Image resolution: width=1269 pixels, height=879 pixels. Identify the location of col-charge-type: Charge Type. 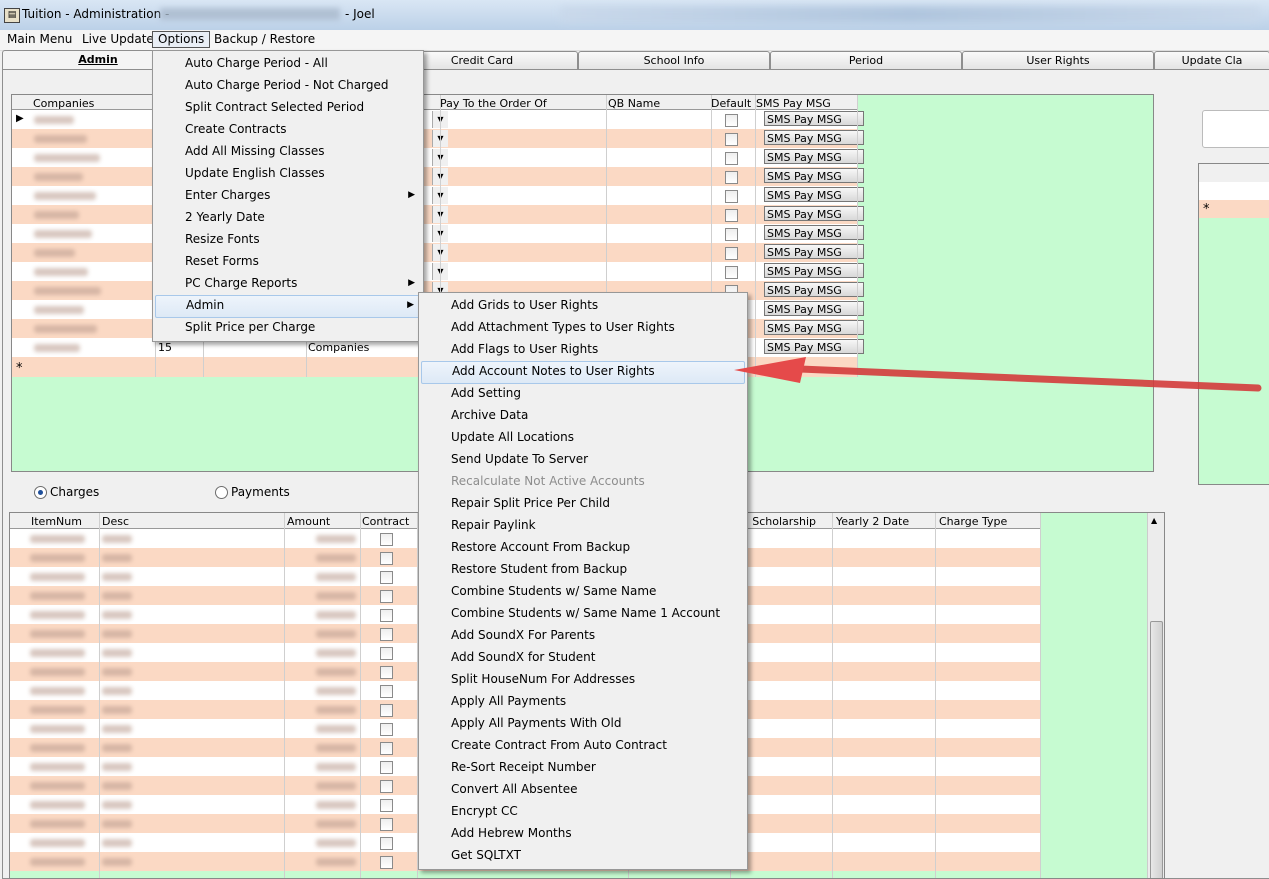
(973, 521).